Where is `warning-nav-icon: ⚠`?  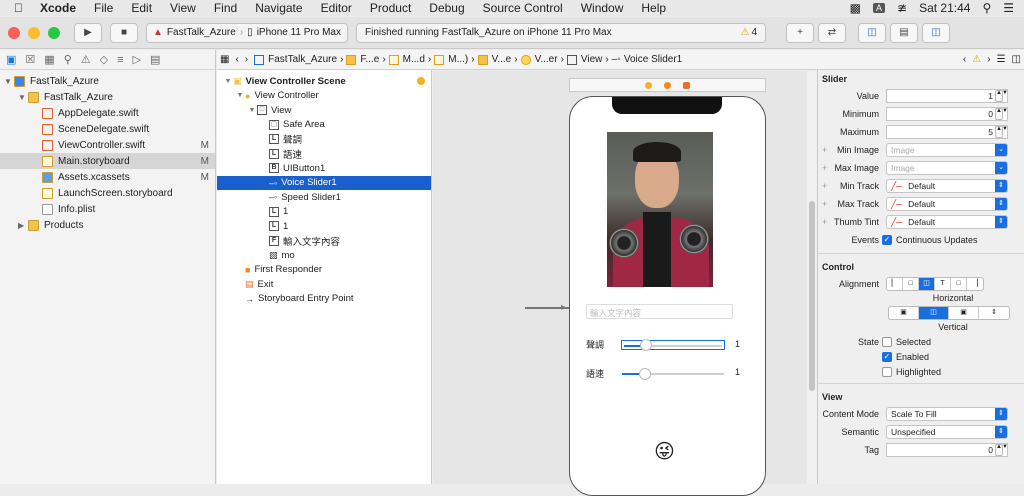
warning-nav-icon: ⚠ is located at coordinates (976, 59).